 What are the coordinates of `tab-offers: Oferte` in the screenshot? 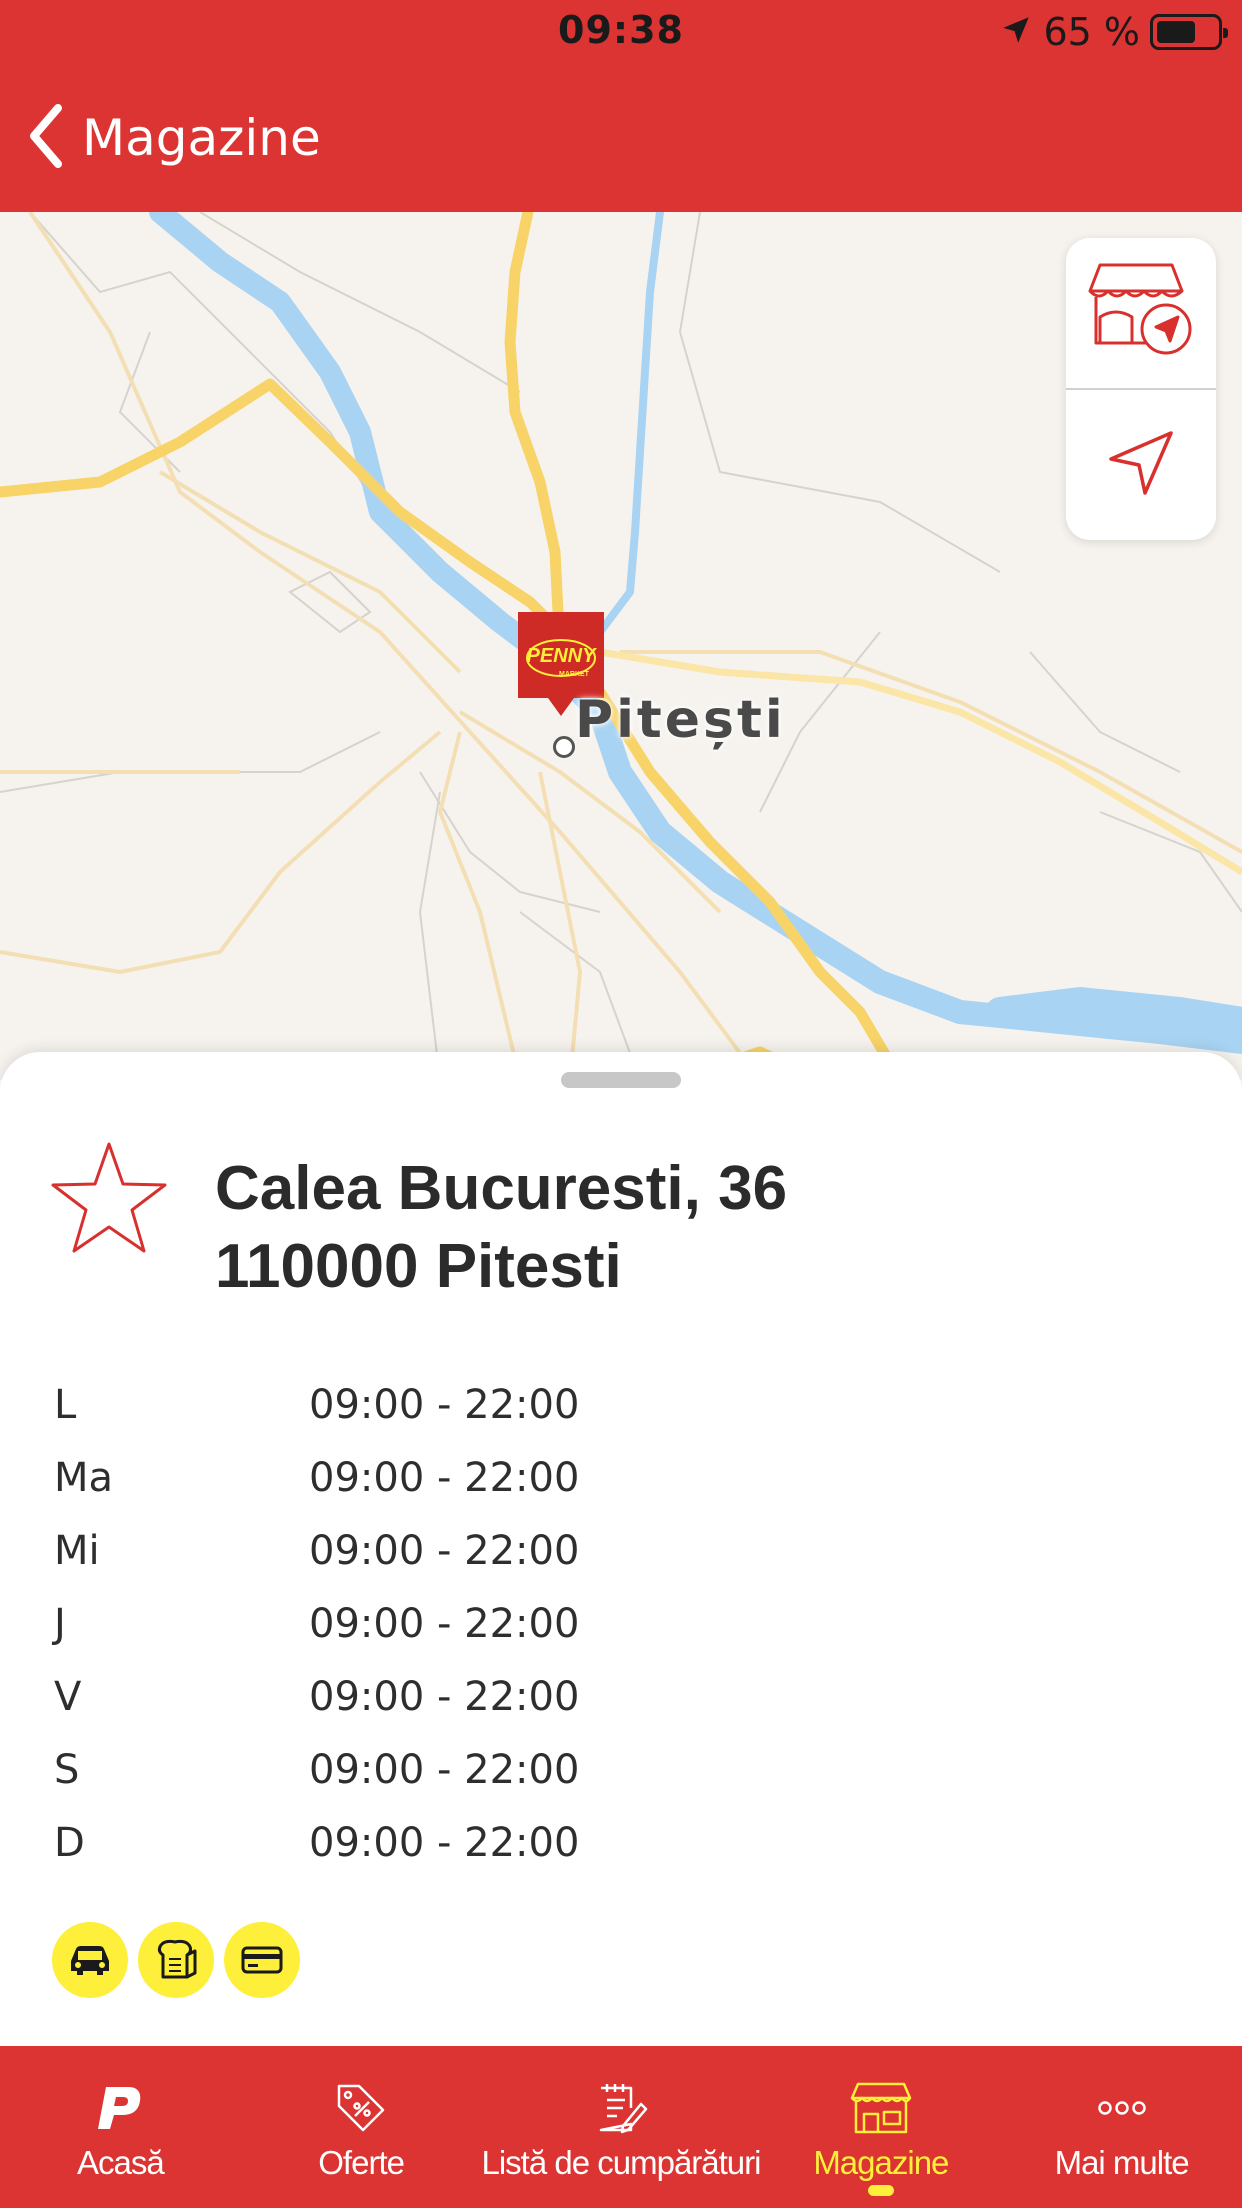 It's located at (361, 2127).